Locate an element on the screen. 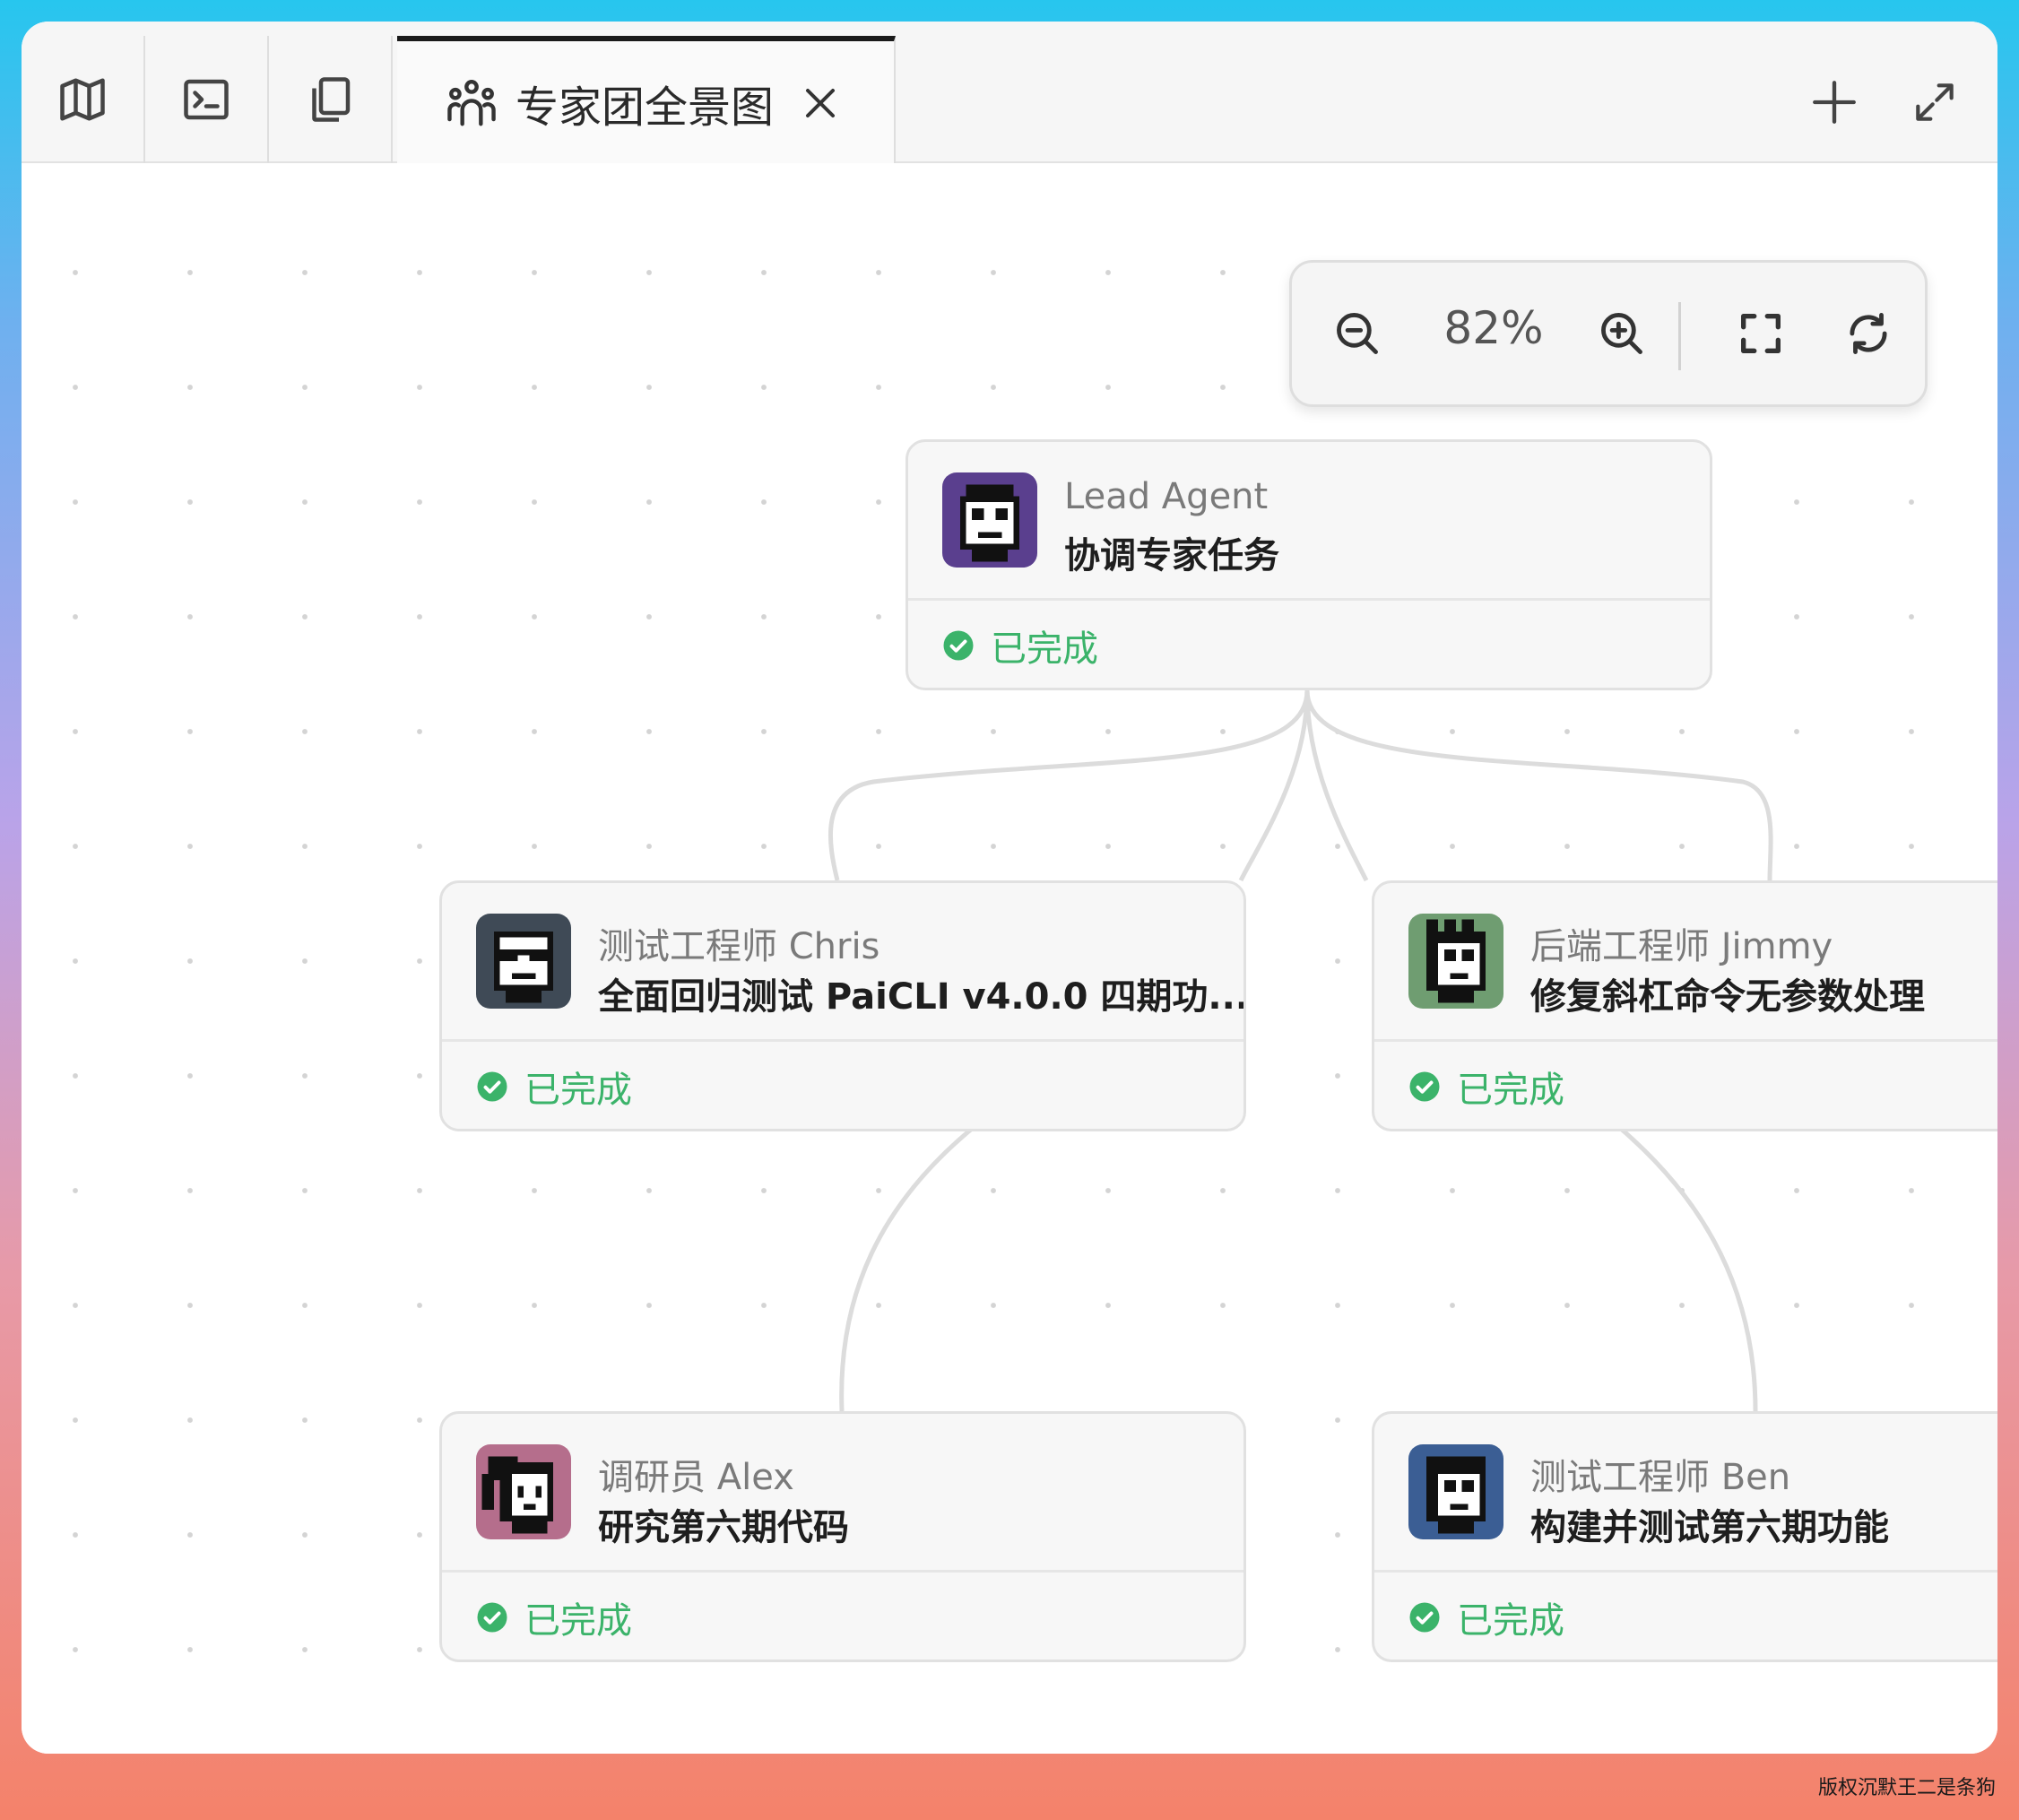 The image size is (2019, 1820). reset-view-button is located at coordinates (1868, 333).